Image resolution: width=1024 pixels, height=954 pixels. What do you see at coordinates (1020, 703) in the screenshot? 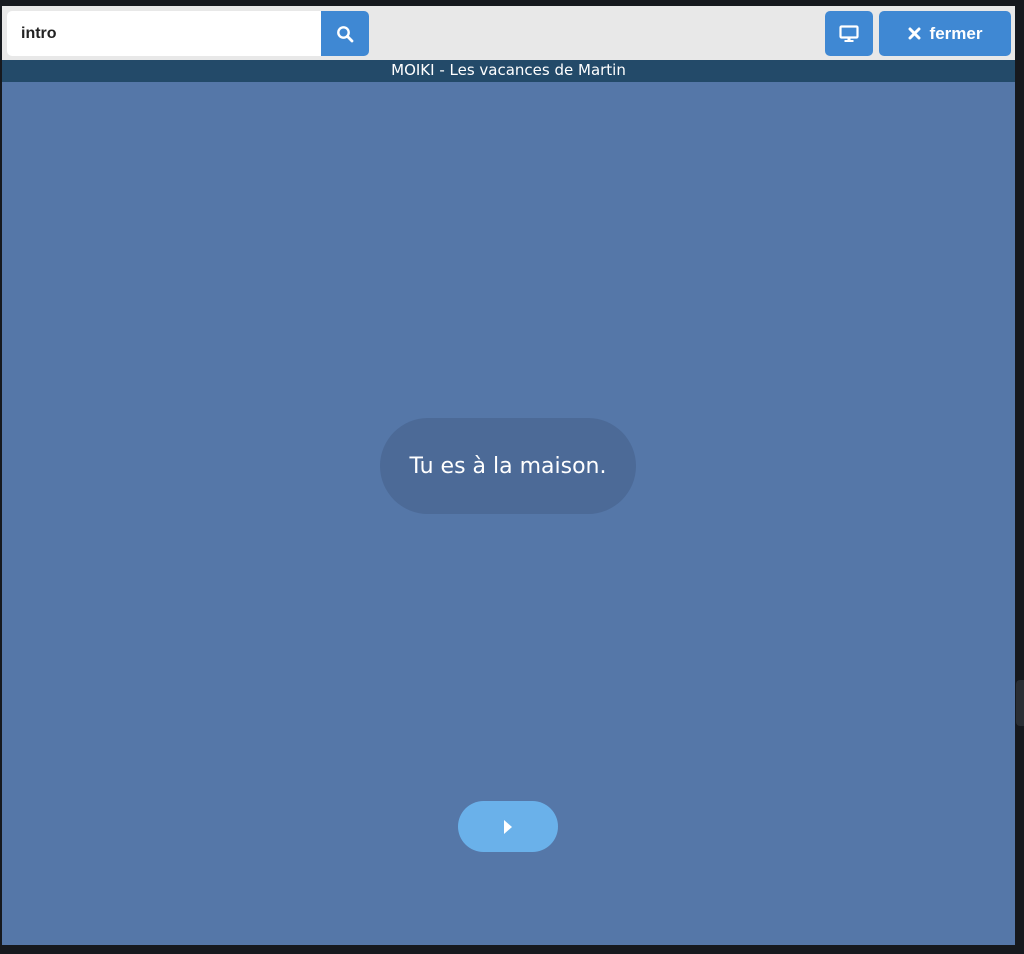
I see `resize-handle` at bounding box center [1020, 703].